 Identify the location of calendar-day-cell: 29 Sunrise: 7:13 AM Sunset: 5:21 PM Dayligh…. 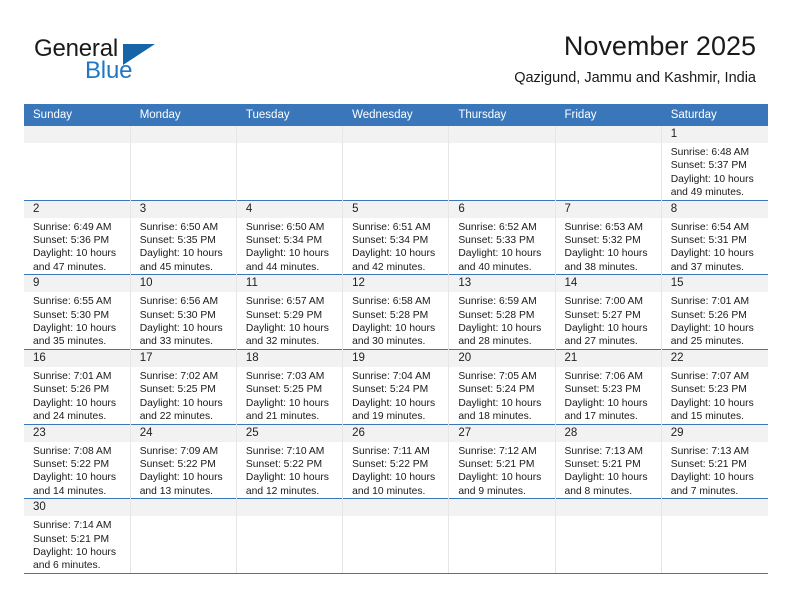
(714, 461).